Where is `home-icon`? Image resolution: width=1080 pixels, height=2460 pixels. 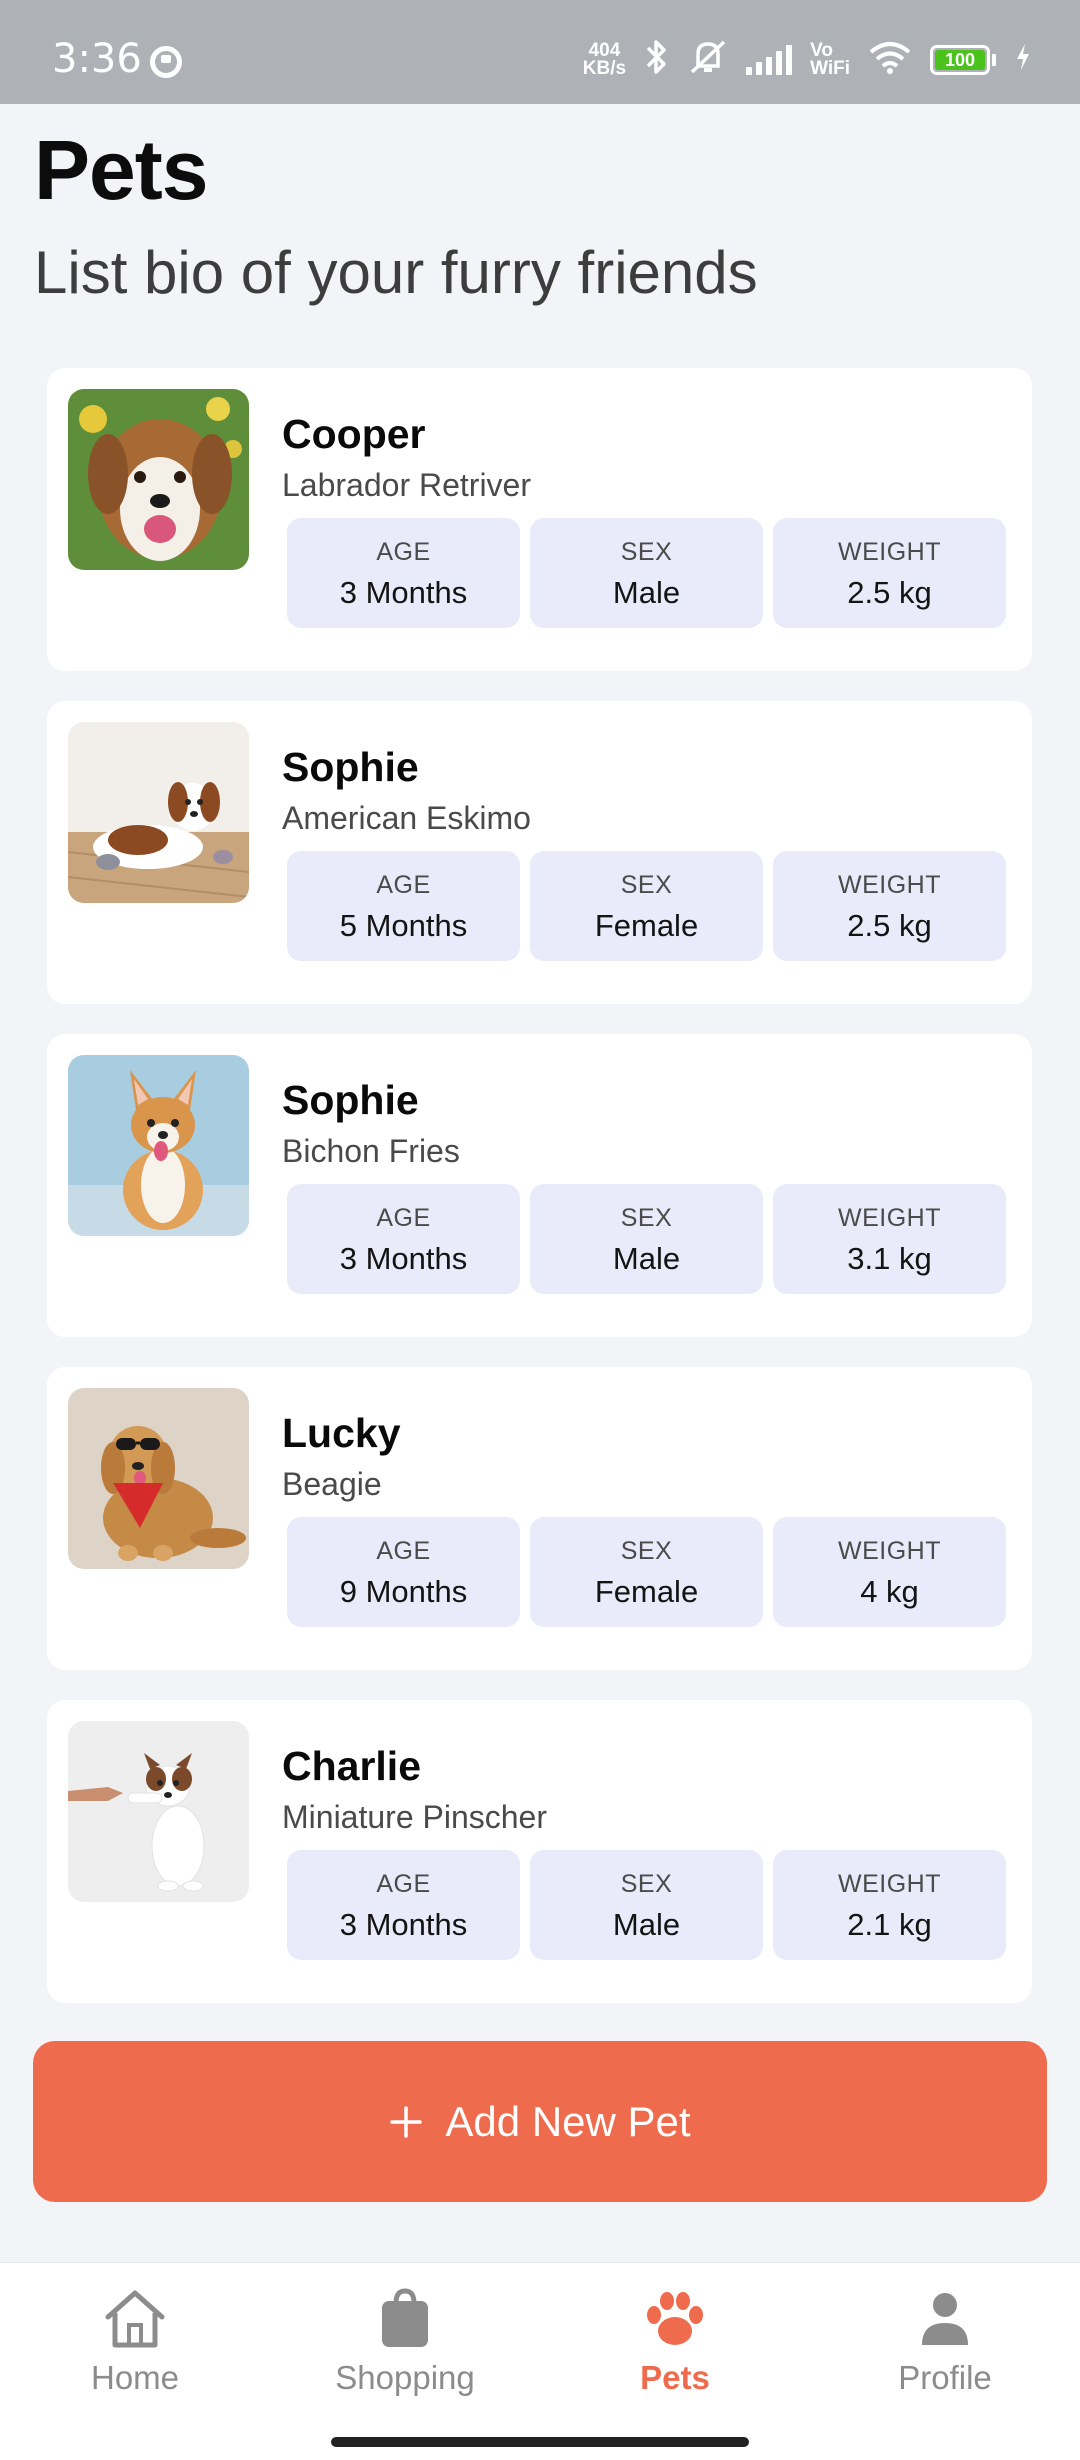 home-icon is located at coordinates (135, 2318).